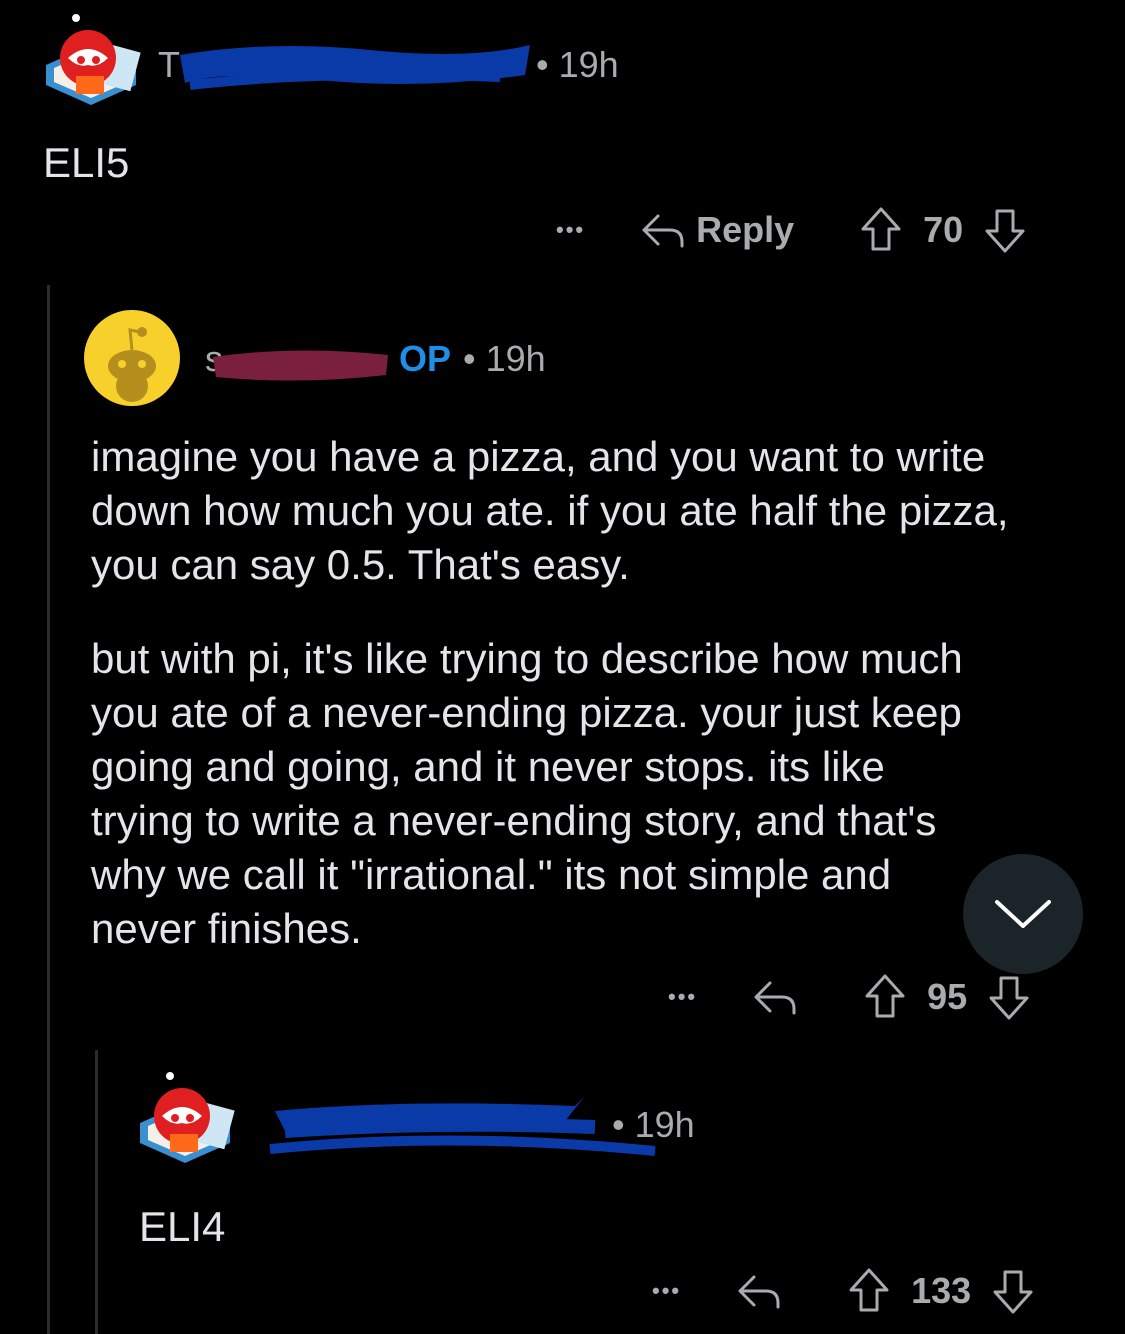  Describe the element at coordinates (425, 358) in the screenshot. I see `op-badge: OP` at that location.